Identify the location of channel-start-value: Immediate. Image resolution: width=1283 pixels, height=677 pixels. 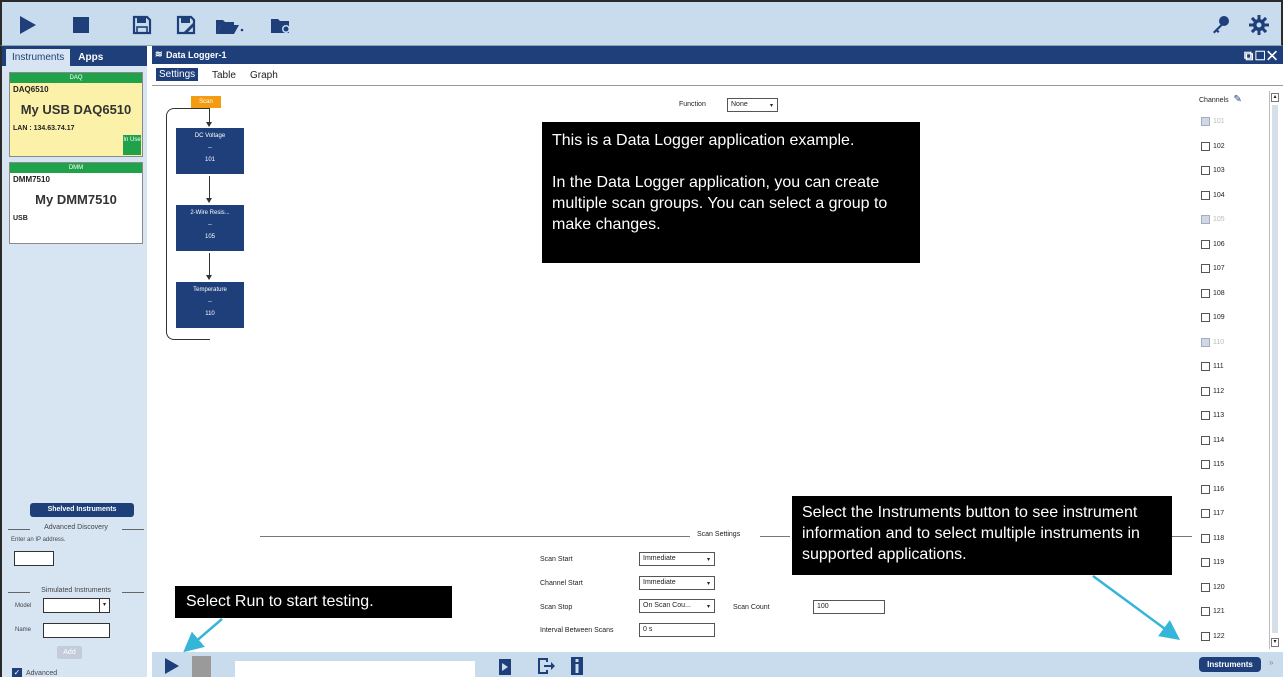
(659, 582).